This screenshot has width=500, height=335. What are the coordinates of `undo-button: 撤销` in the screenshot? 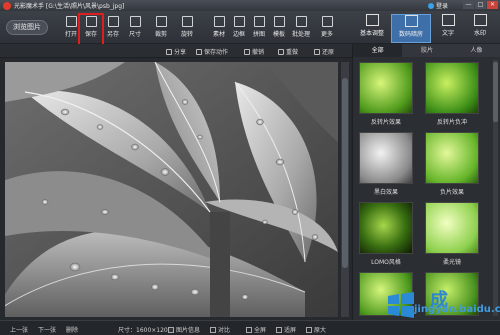 It's located at (254, 51).